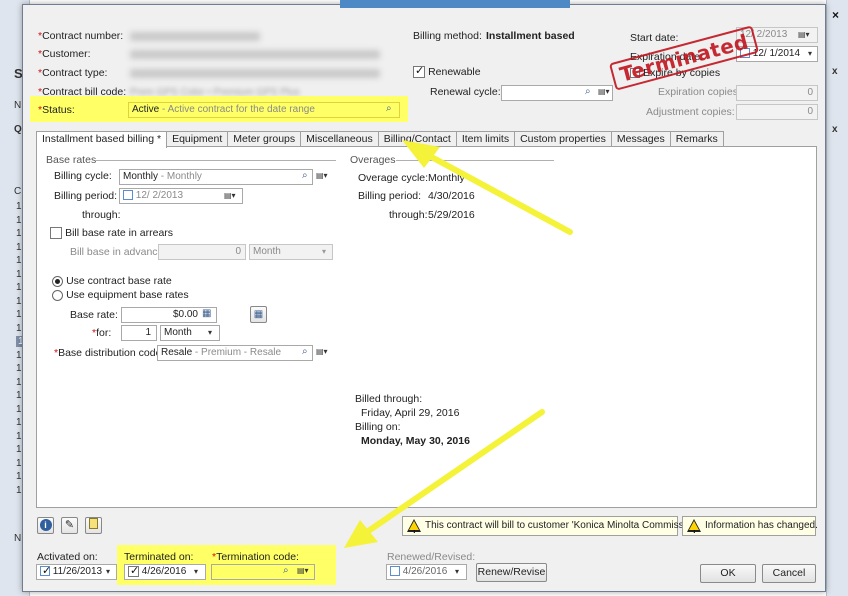  I want to click on tab-custom-properties: Custom properties, so click(563, 139).